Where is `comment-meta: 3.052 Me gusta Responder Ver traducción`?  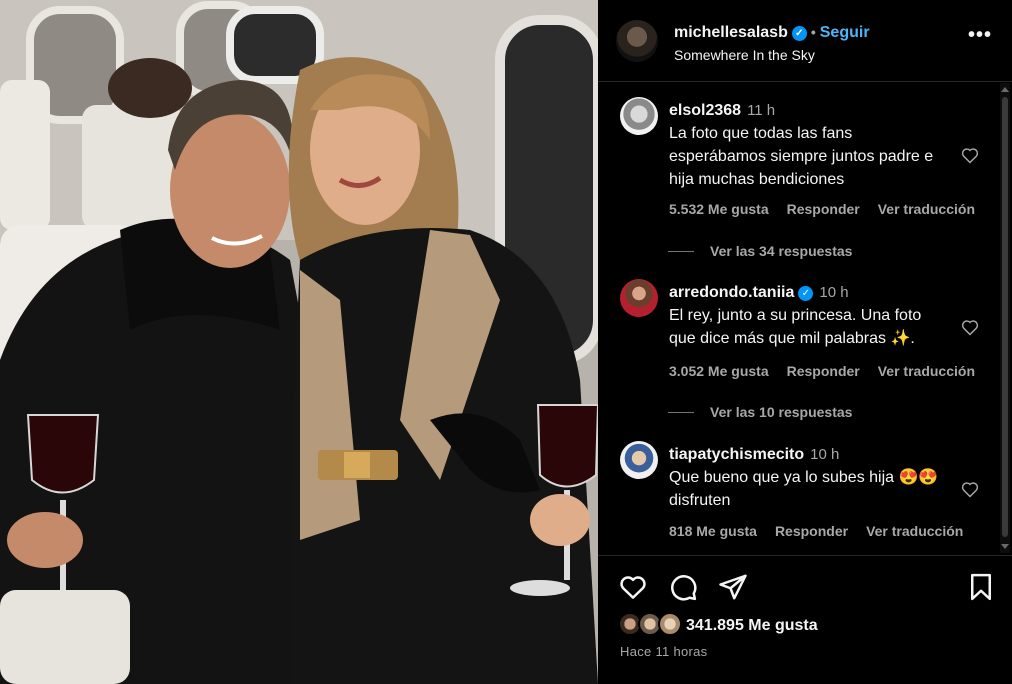 comment-meta: 3.052 Me gusta Responder Ver traducción is located at coordinates (831, 371).